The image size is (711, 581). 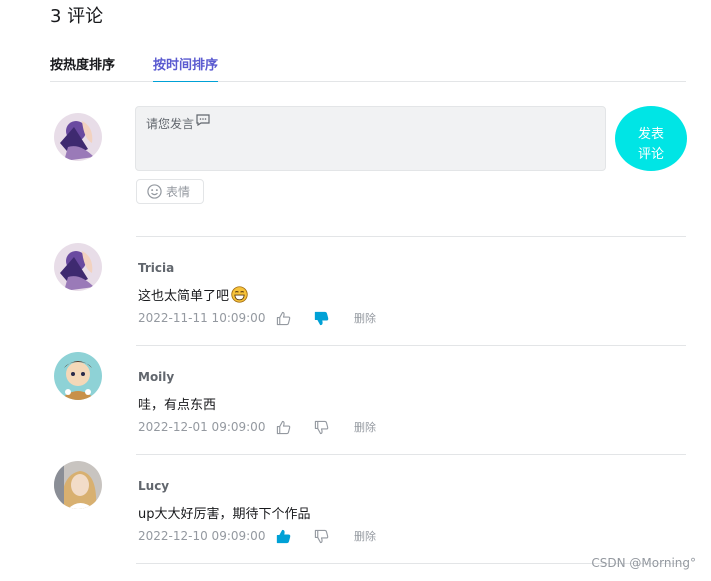 I want to click on sort-tabs: 按热度排序 按时间排序, so click(x=368, y=66).